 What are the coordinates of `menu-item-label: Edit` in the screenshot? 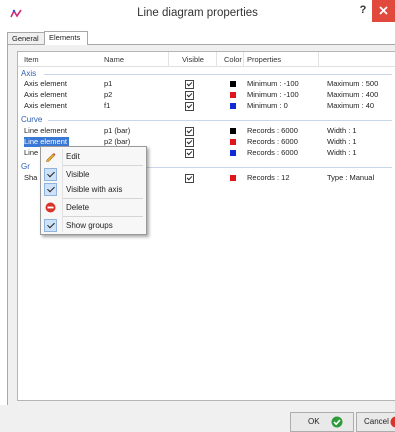 It's located at (73, 156).